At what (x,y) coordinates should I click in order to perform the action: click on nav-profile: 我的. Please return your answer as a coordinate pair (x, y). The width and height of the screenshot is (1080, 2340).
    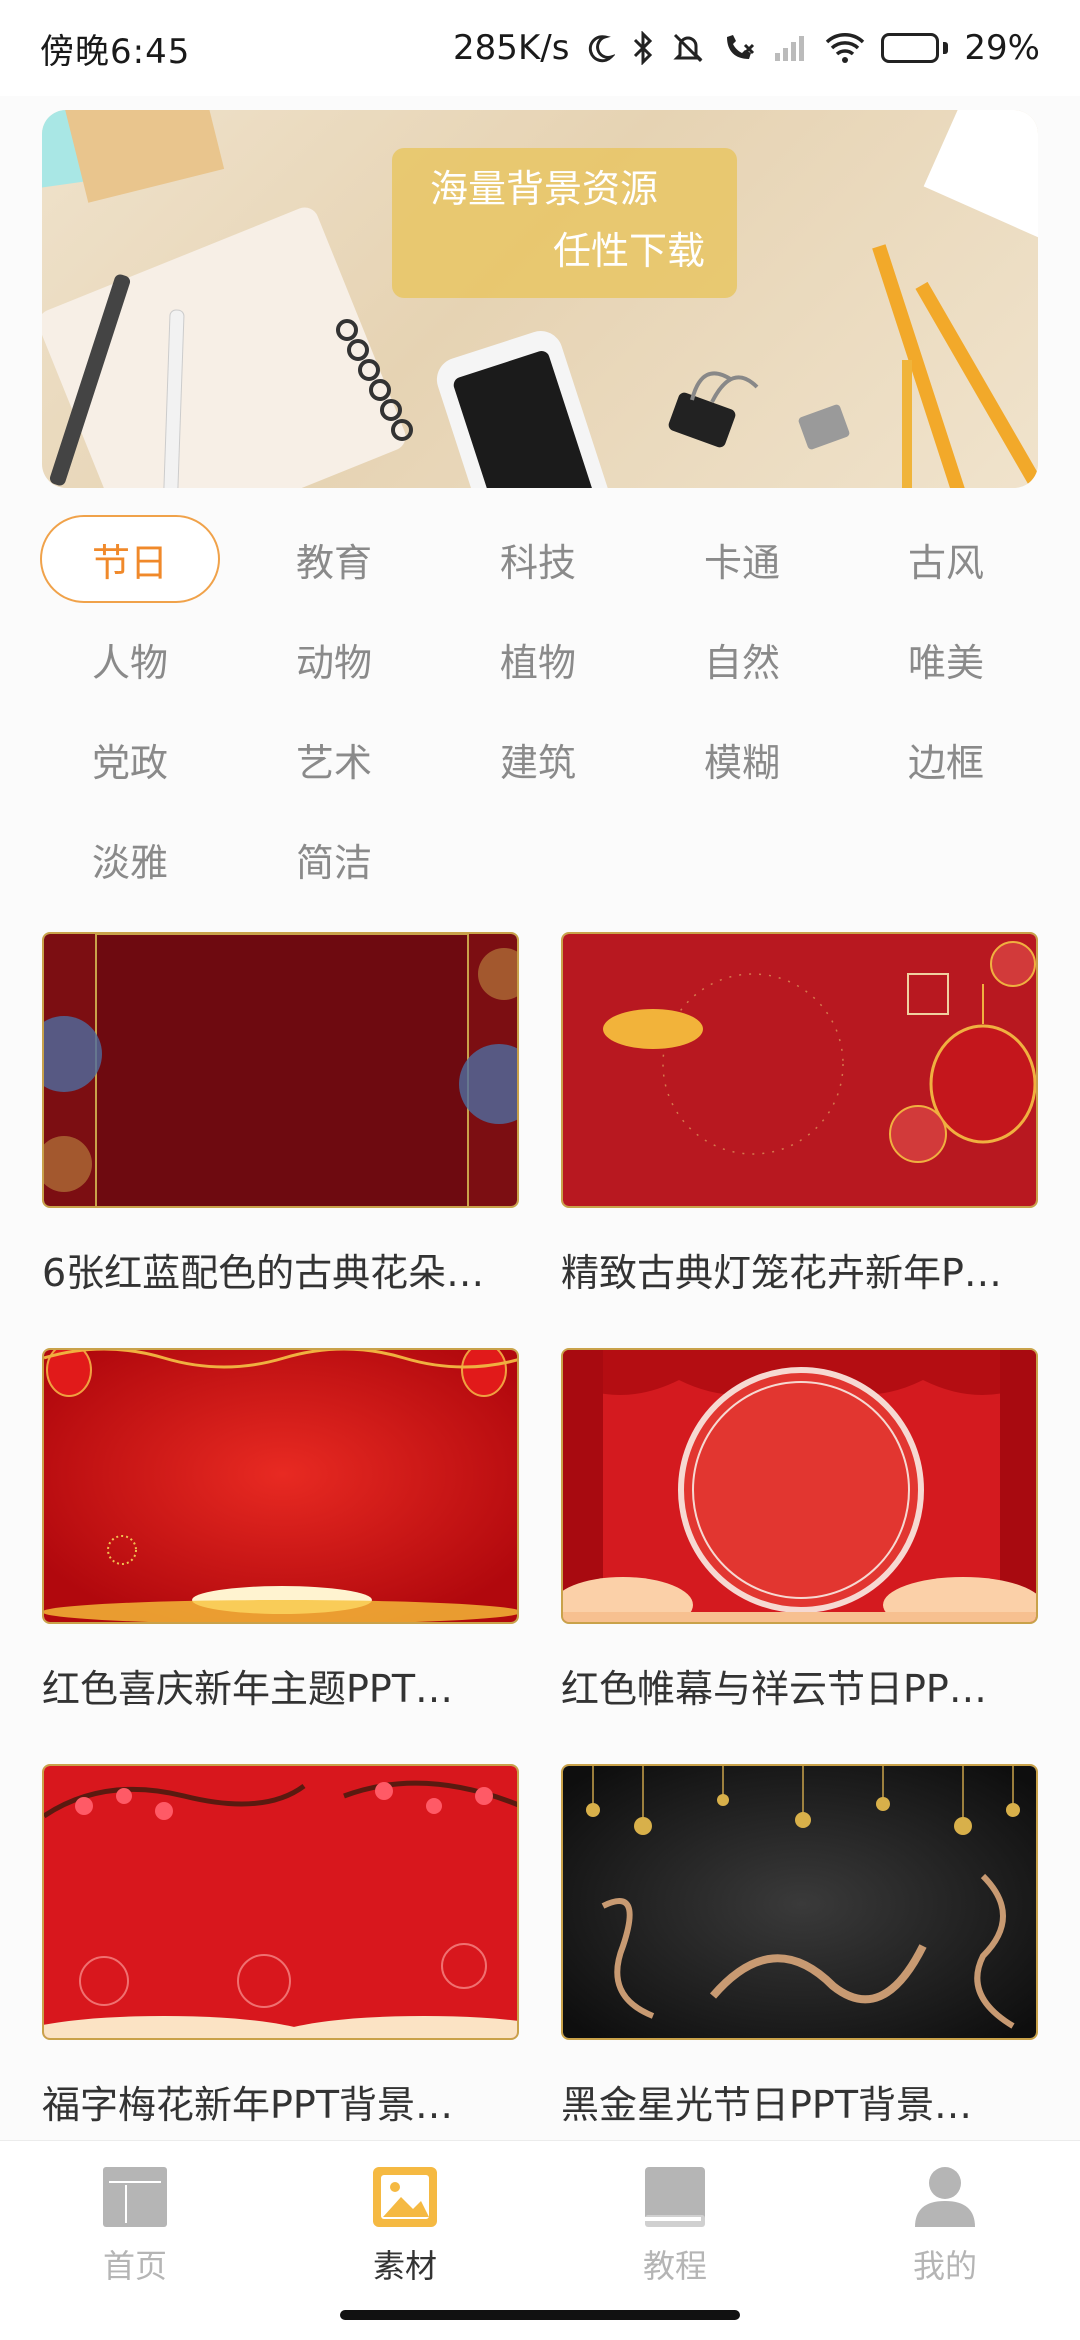
    Looking at the image, I should click on (945, 2240).